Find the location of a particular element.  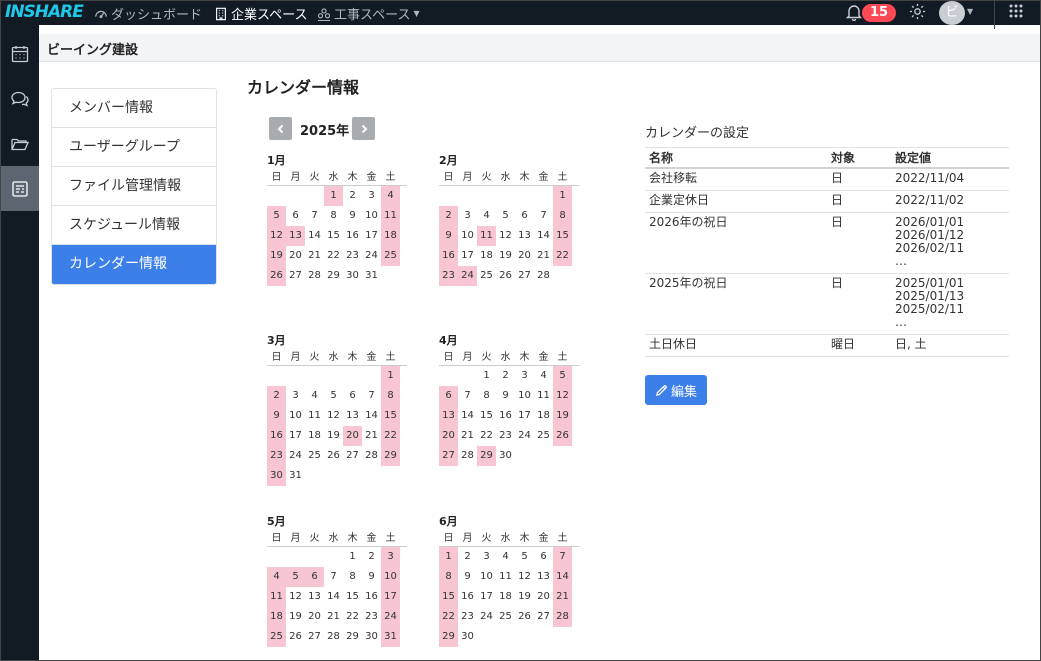

month-name: 4月 is located at coordinates (448, 340).